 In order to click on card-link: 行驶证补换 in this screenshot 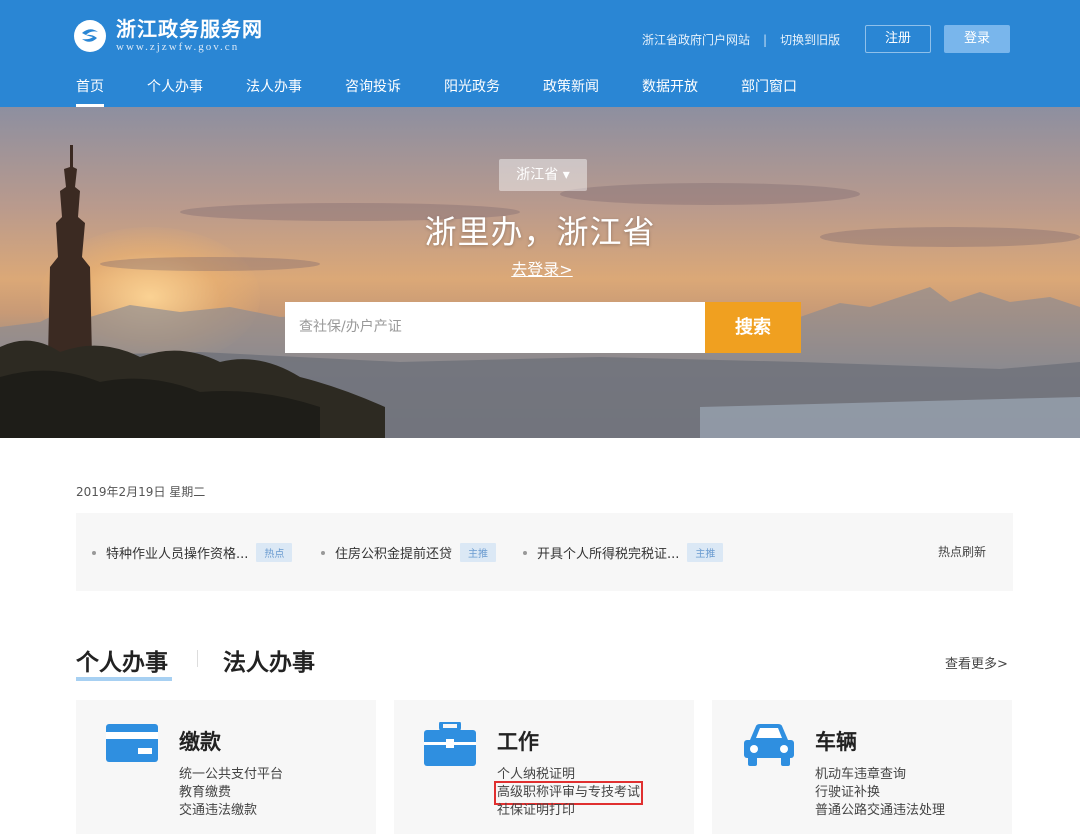, I will do `click(880, 793)`.